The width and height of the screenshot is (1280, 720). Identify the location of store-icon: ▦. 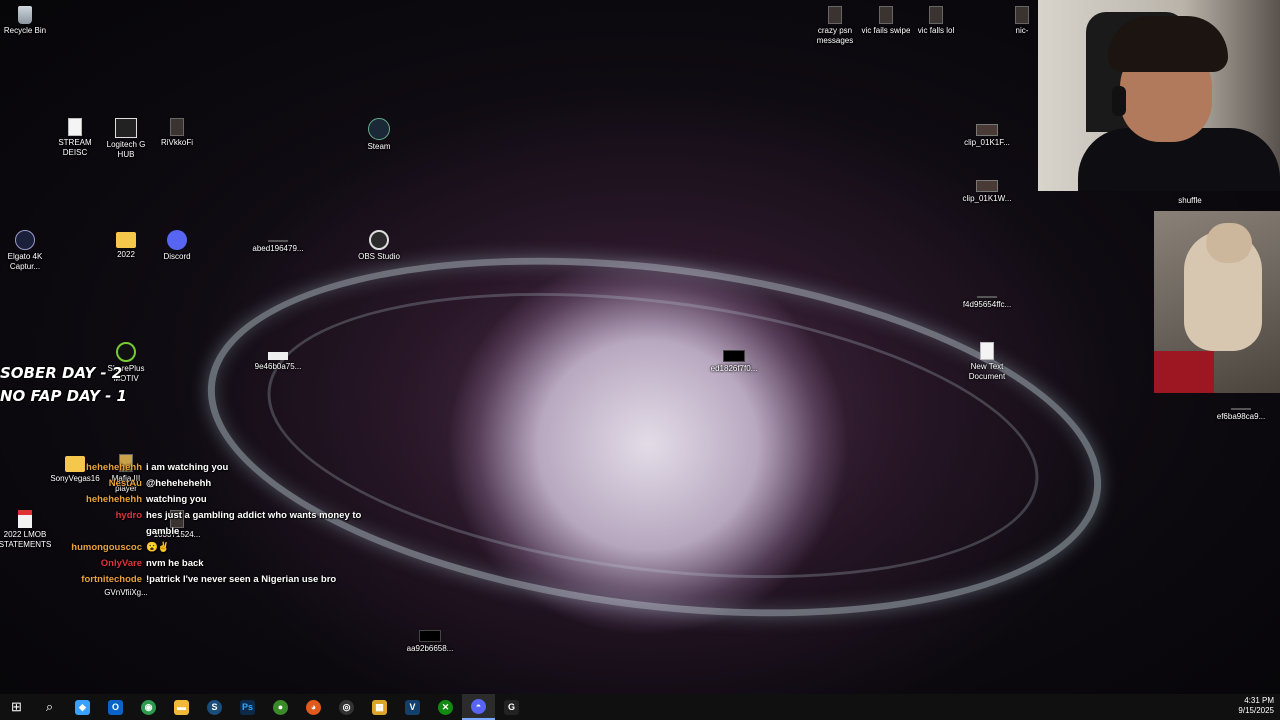
(379, 707).